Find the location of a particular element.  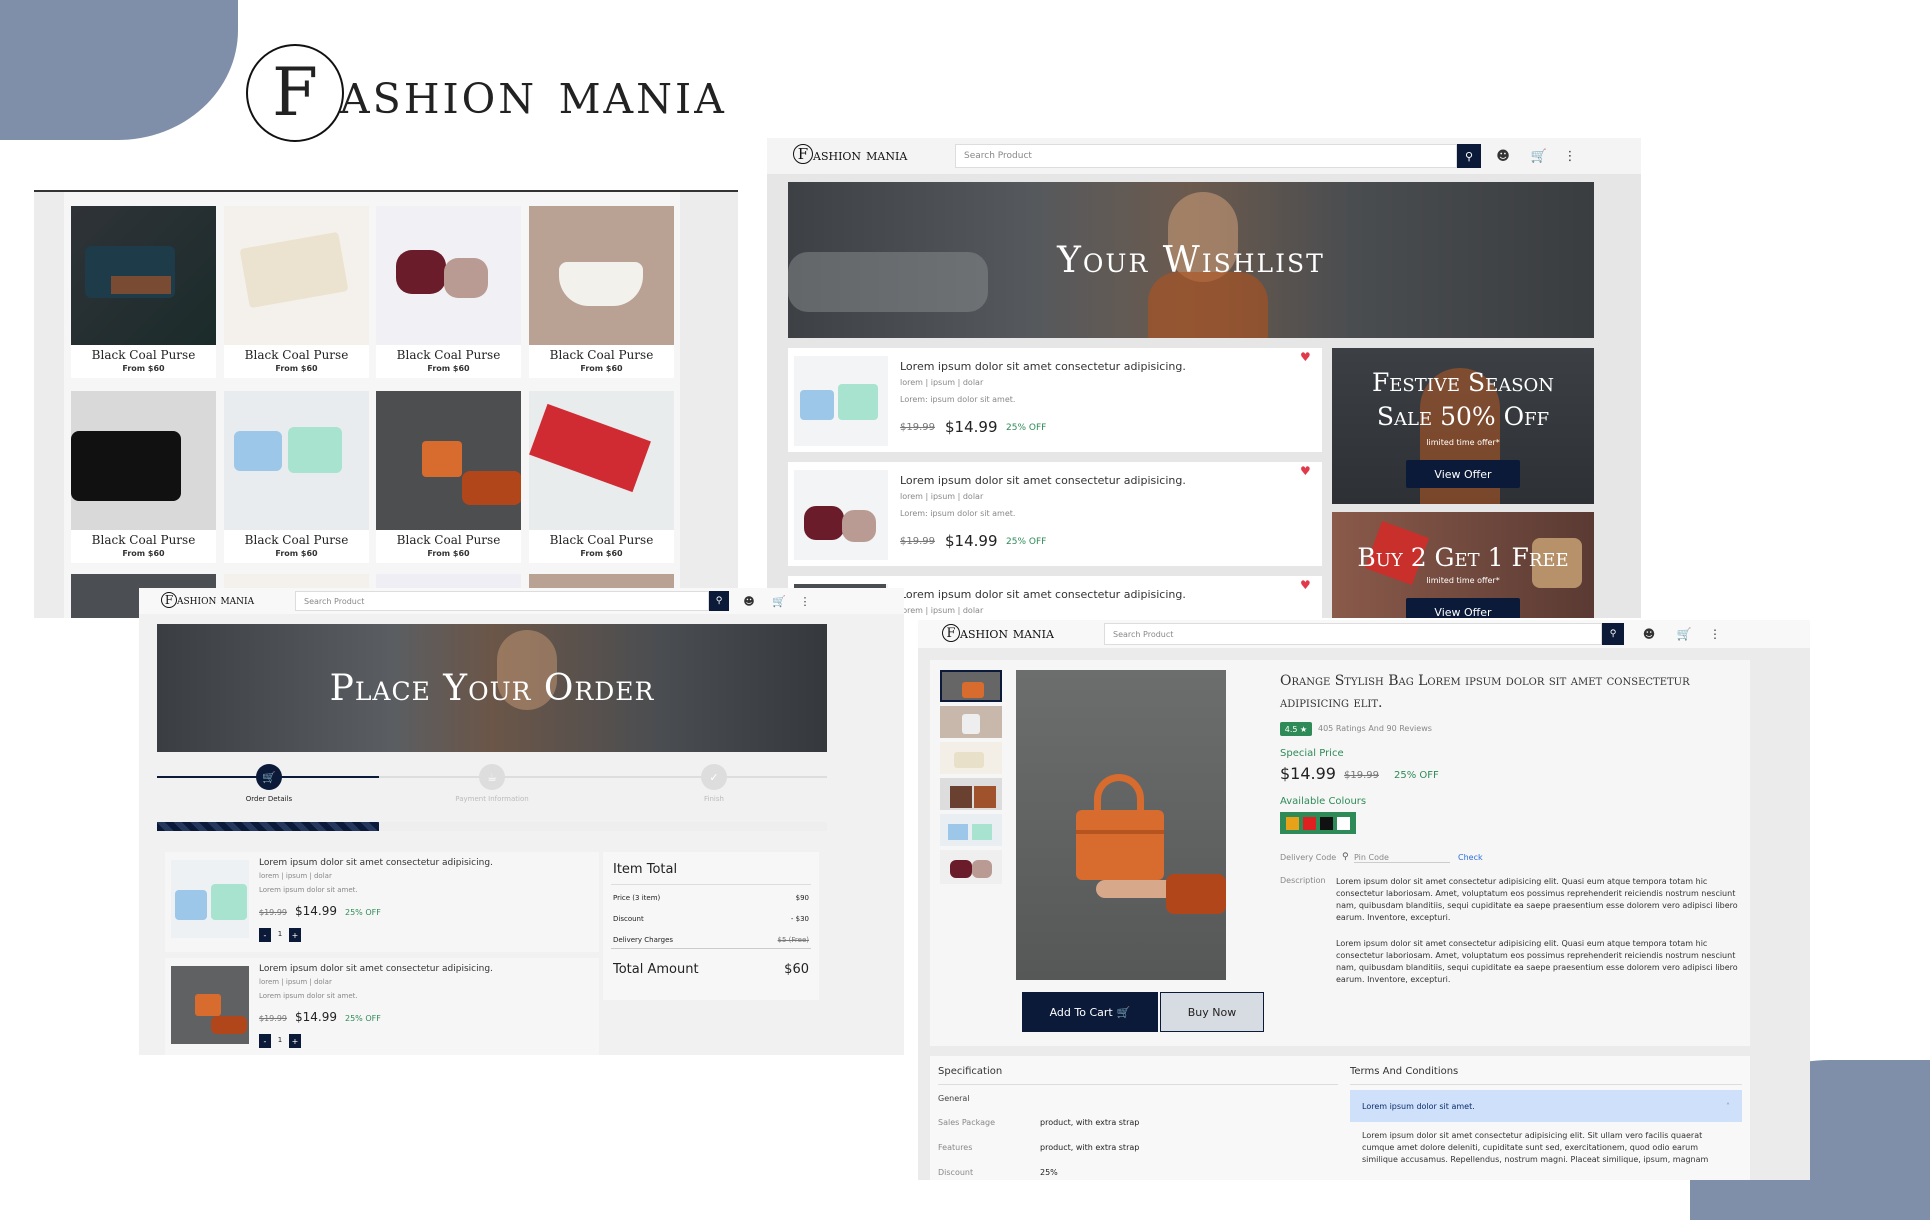

check-link: Check is located at coordinates (1470, 857).